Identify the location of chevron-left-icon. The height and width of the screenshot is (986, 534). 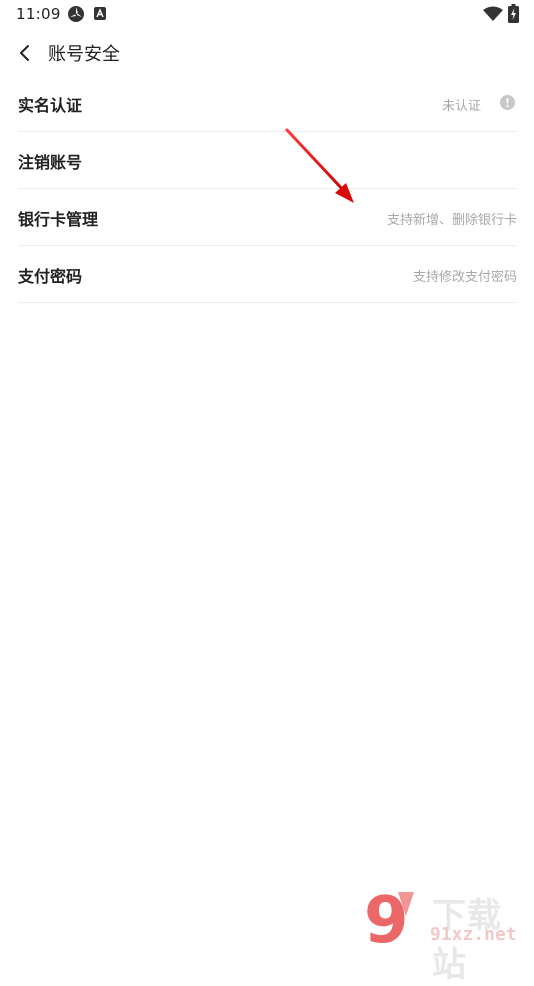
(24, 53).